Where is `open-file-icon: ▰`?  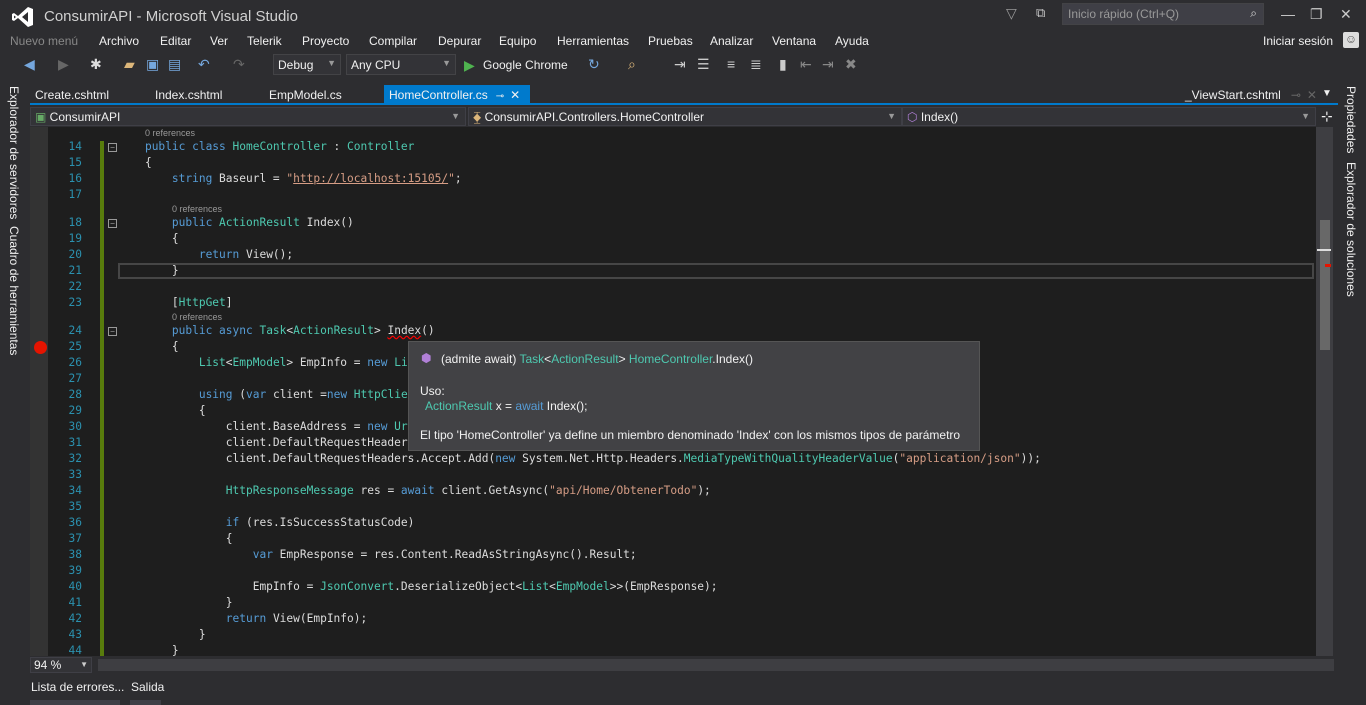 open-file-icon: ▰ is located at coordinates (129, 64).